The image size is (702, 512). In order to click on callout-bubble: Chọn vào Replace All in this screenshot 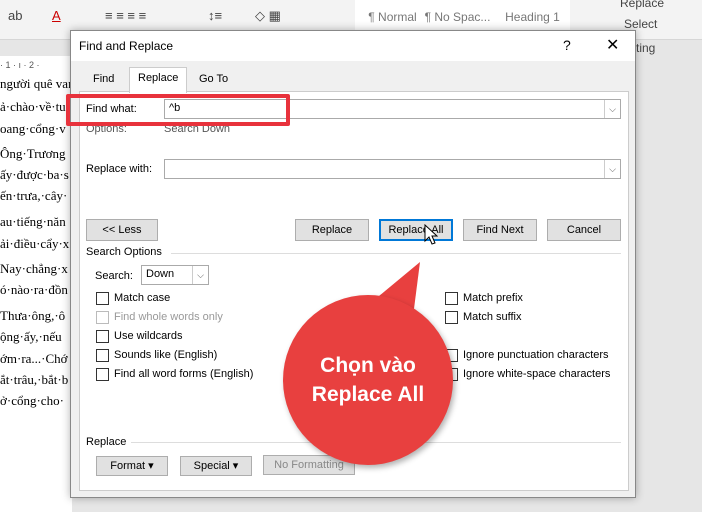, I will do `click(368, 380)`.